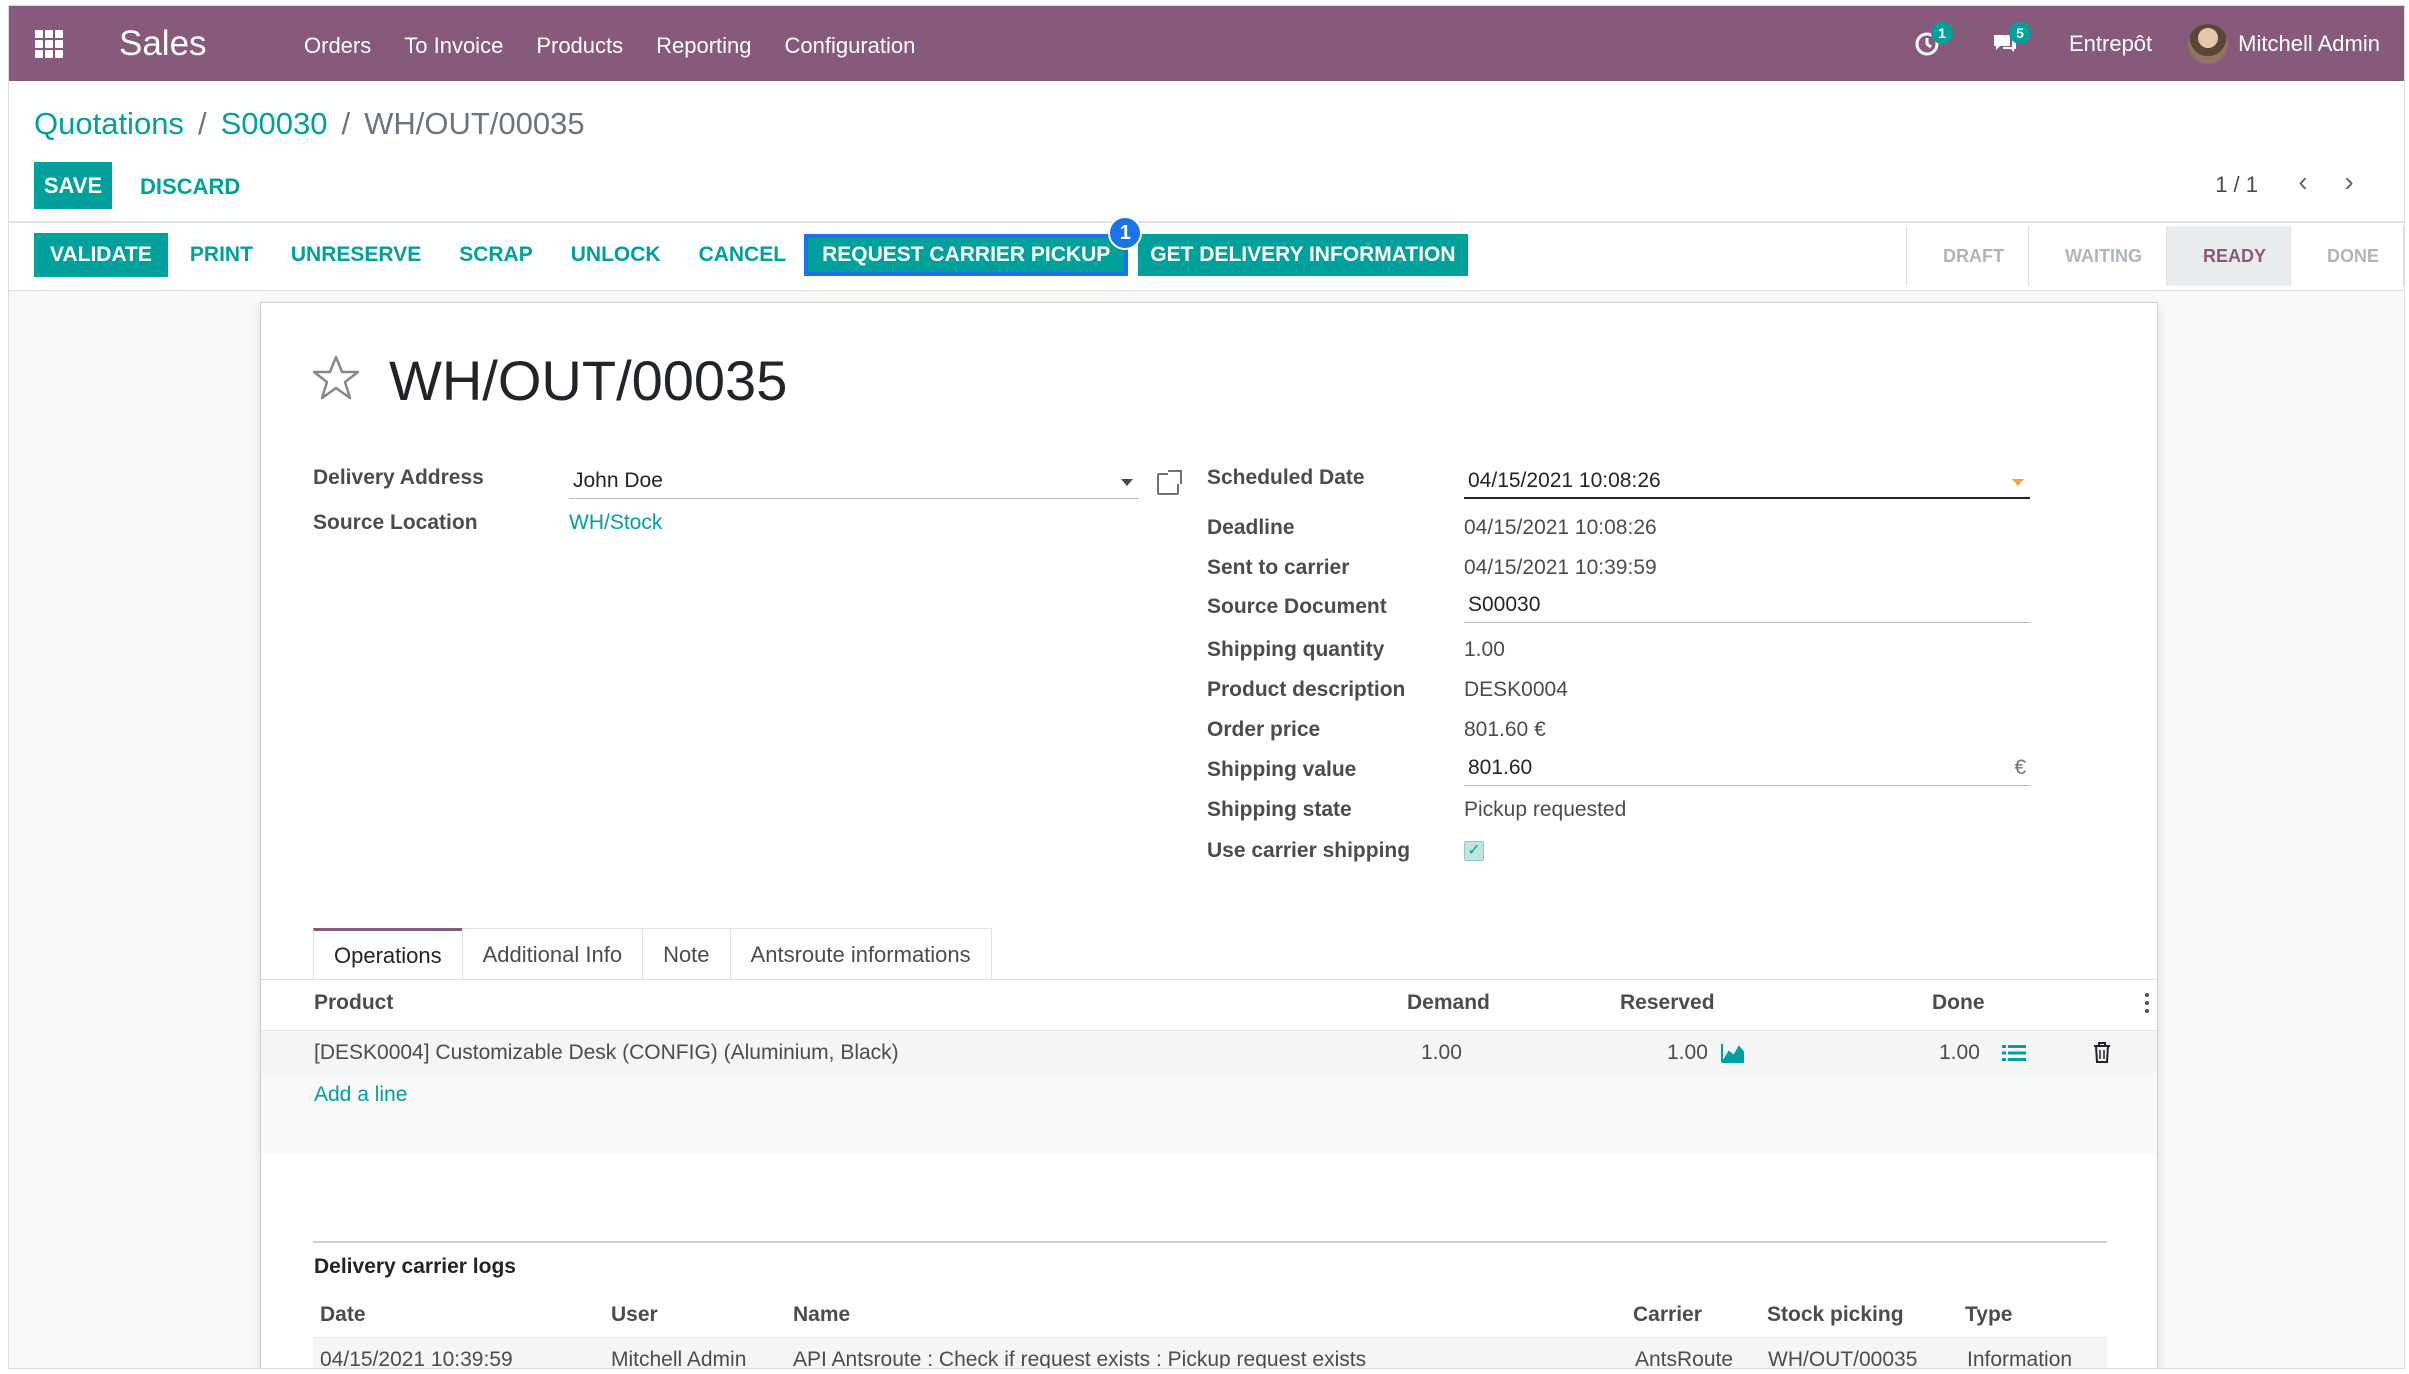 Image resolution: width=2409 pixels, height=1374 pixels. Describe the element at coordinates (1505, 729) in the screenshot. I see `order-price-value: 801.60 €` at that location.